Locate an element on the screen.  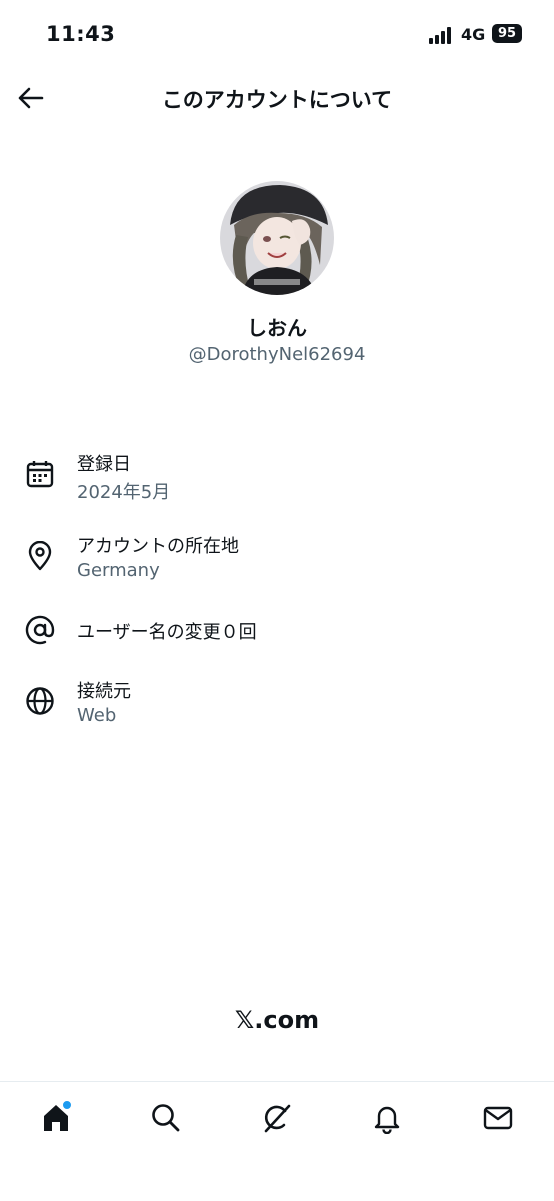
messages-icon is located at coordinates (498, 1118).